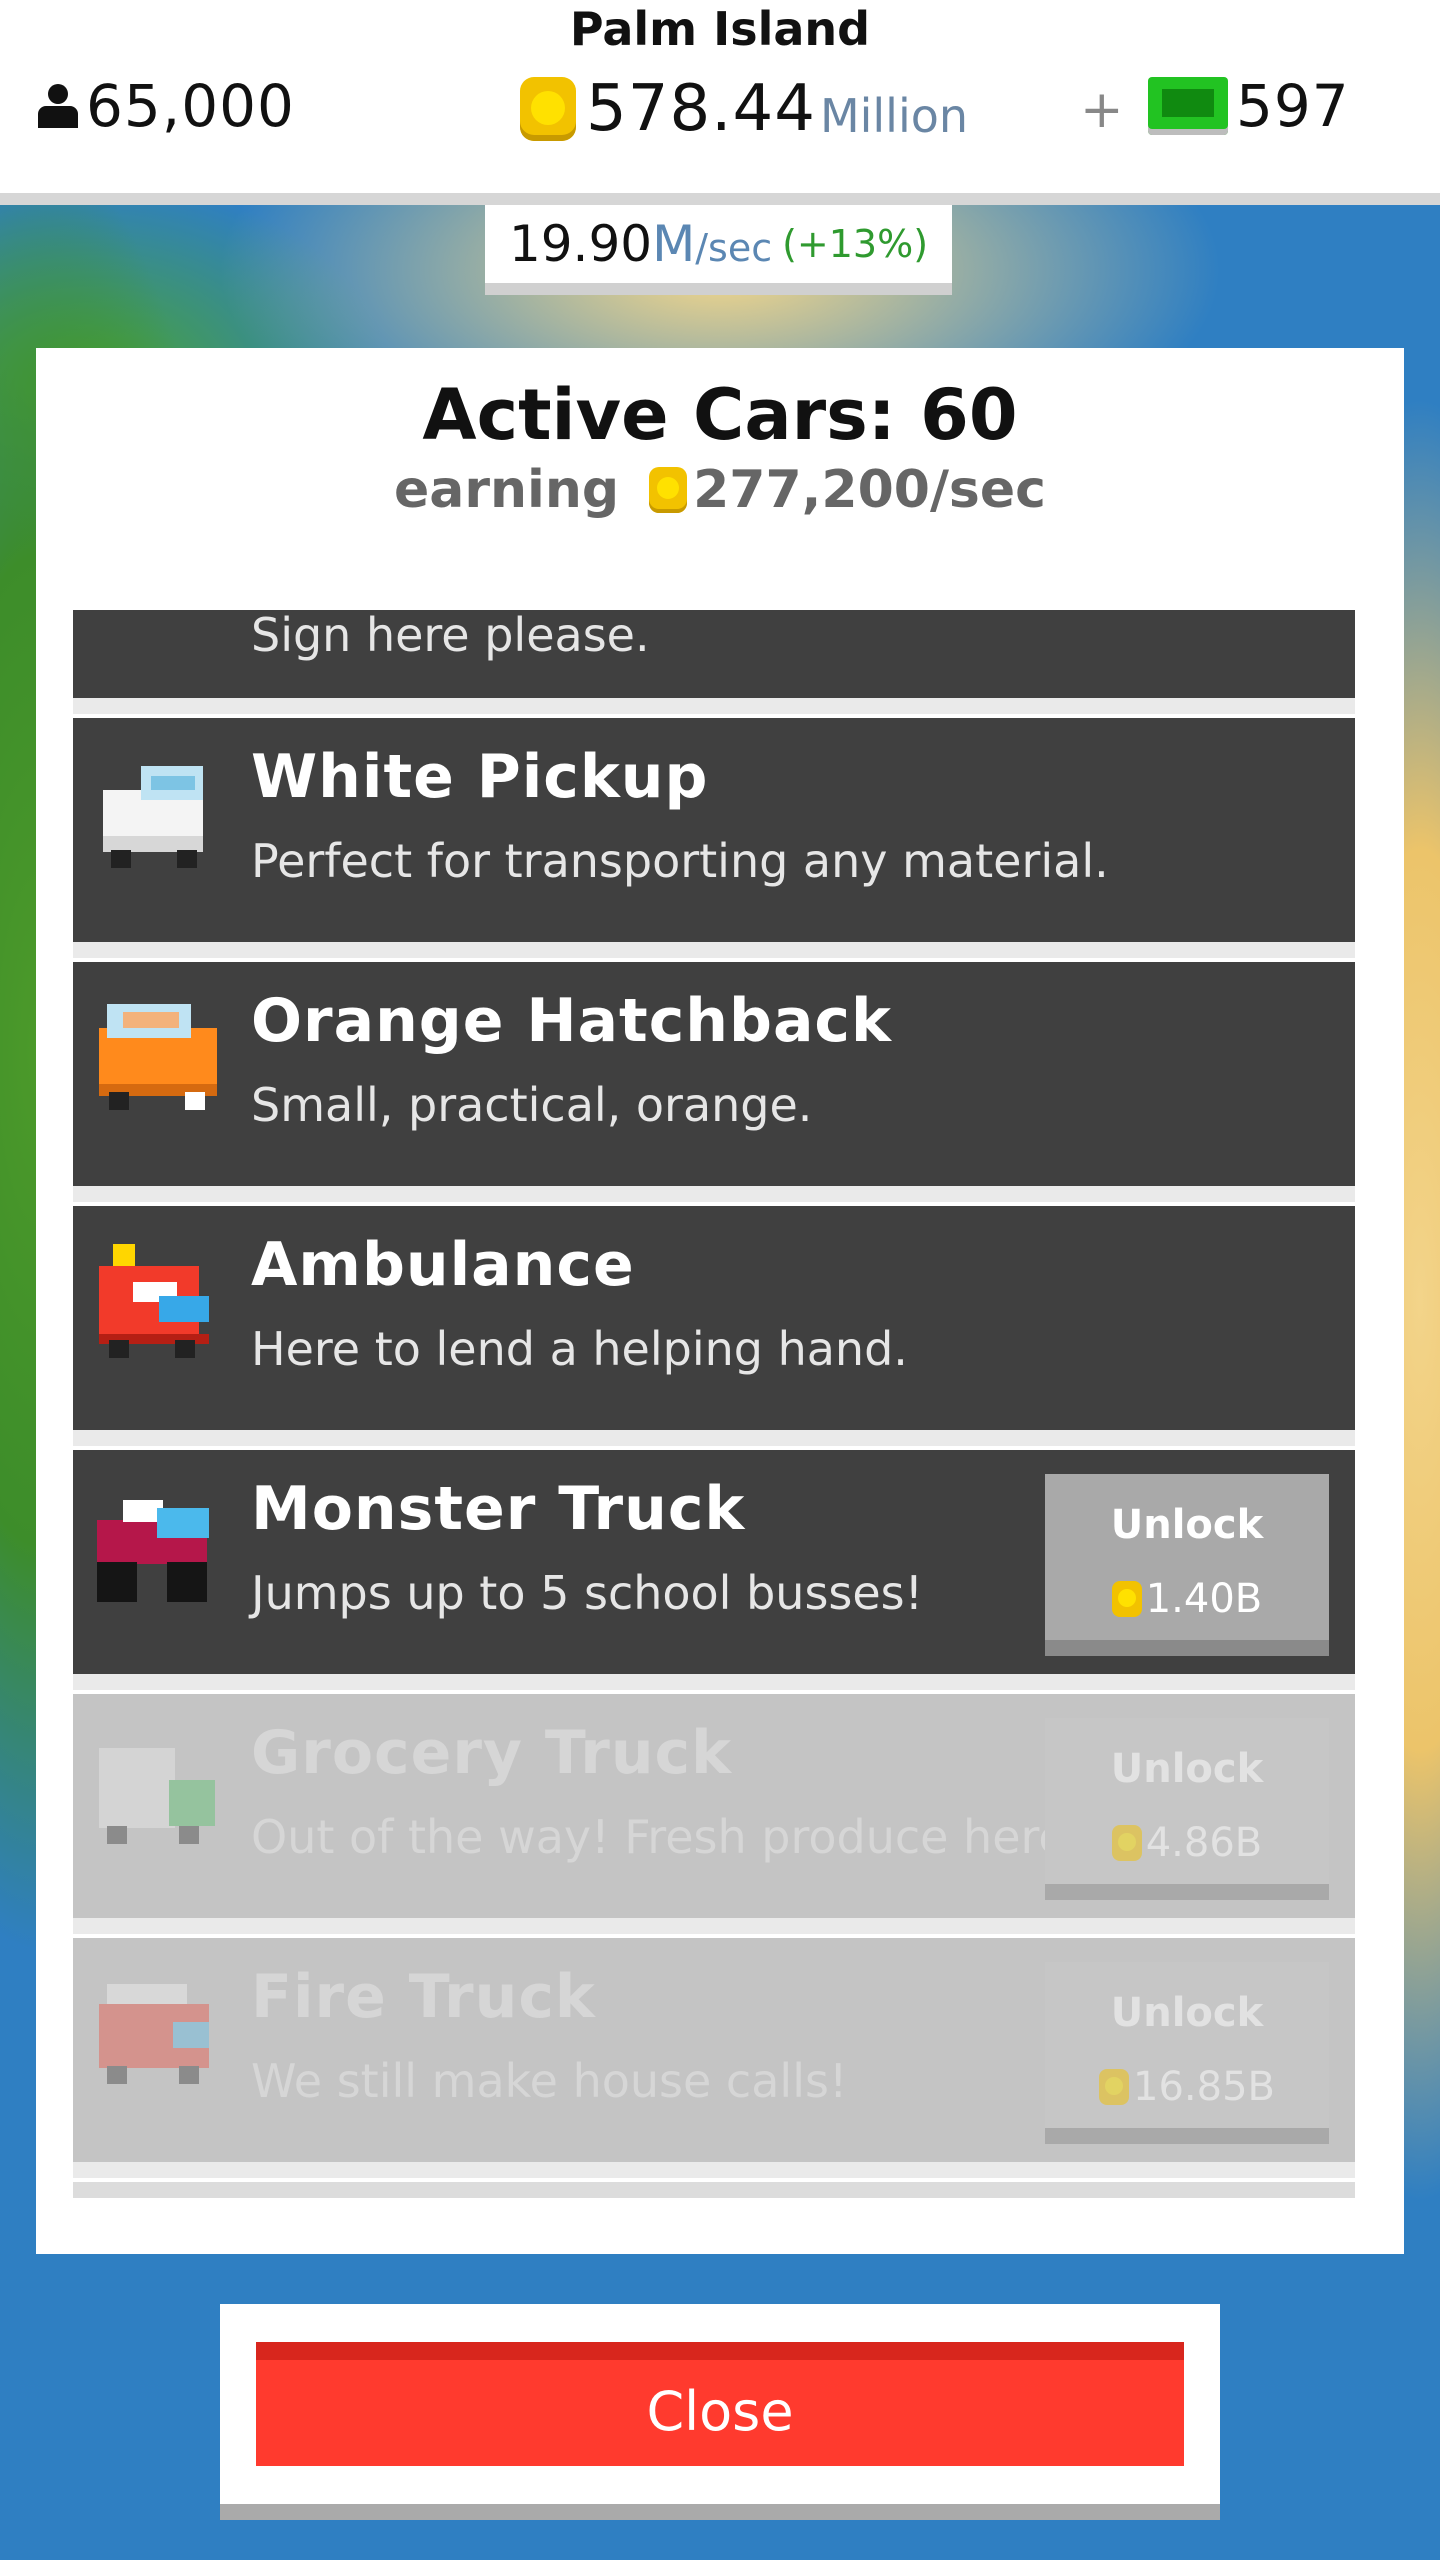  What do you see at coordinates (1102, 110) in the screenshot?
I see `add-cash-button: +` at bounding box center [1102, 110].